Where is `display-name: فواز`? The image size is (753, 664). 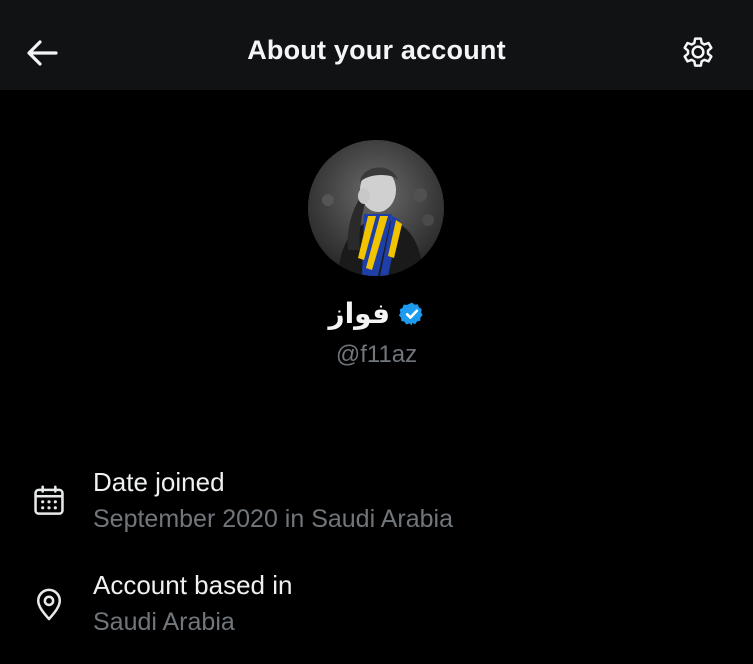
display-name: فواز is located at coordinates (359, 313).